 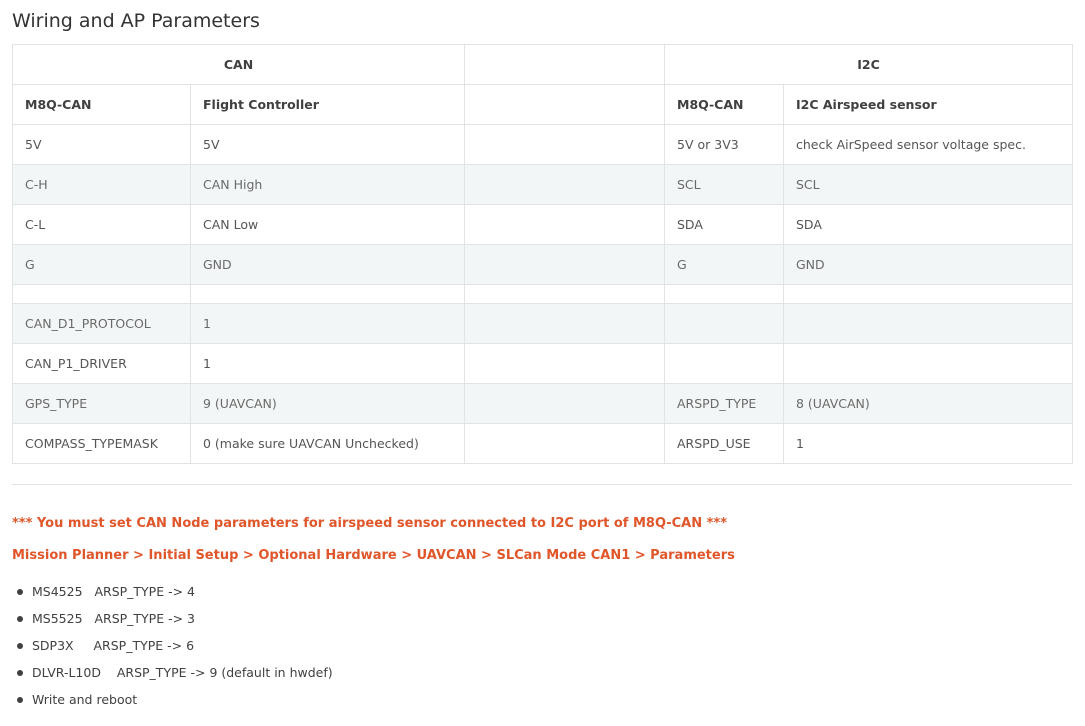 I want to click on group-header-i2c: I2C, so click(x=868, y=64).